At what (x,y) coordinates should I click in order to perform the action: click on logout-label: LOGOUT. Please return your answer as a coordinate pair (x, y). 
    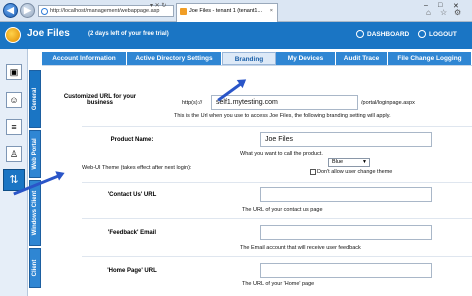
    Looking at the image, I should click on (443, 34).